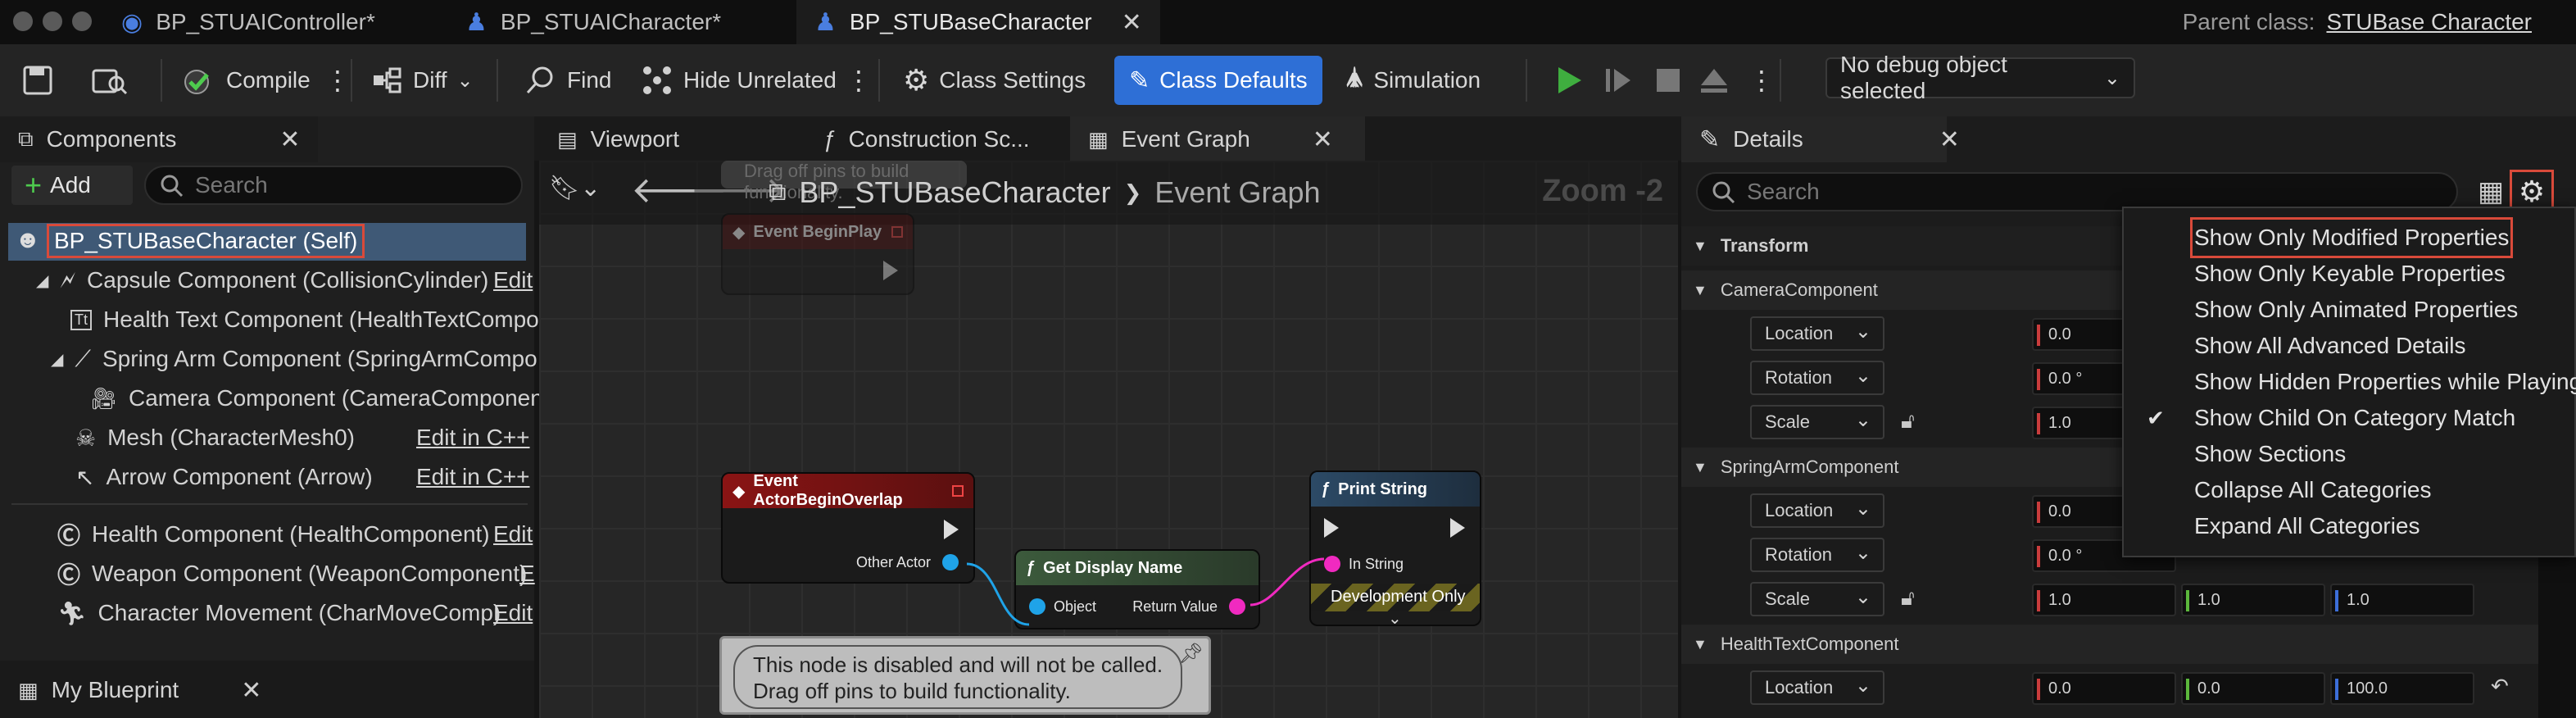 The height and width of the screenshot is (718, 2576). Describe the element at coordinates (139, 690) in the screenshot. I see `my-blueprint-tab: ▦ My Blueprint ✕` at that location.